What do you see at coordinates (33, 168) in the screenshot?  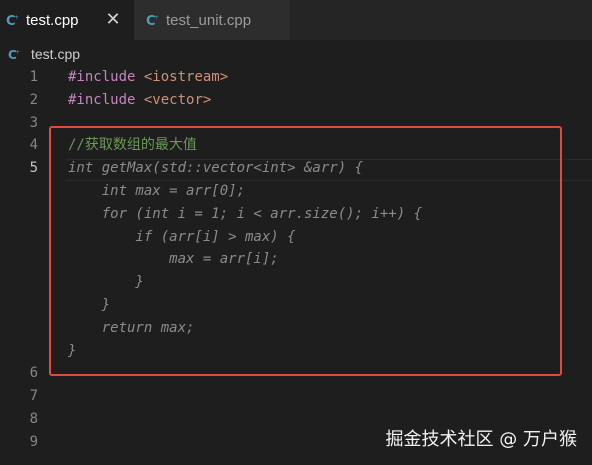 I see `line-number: 5` at bounding box center [33, 168].